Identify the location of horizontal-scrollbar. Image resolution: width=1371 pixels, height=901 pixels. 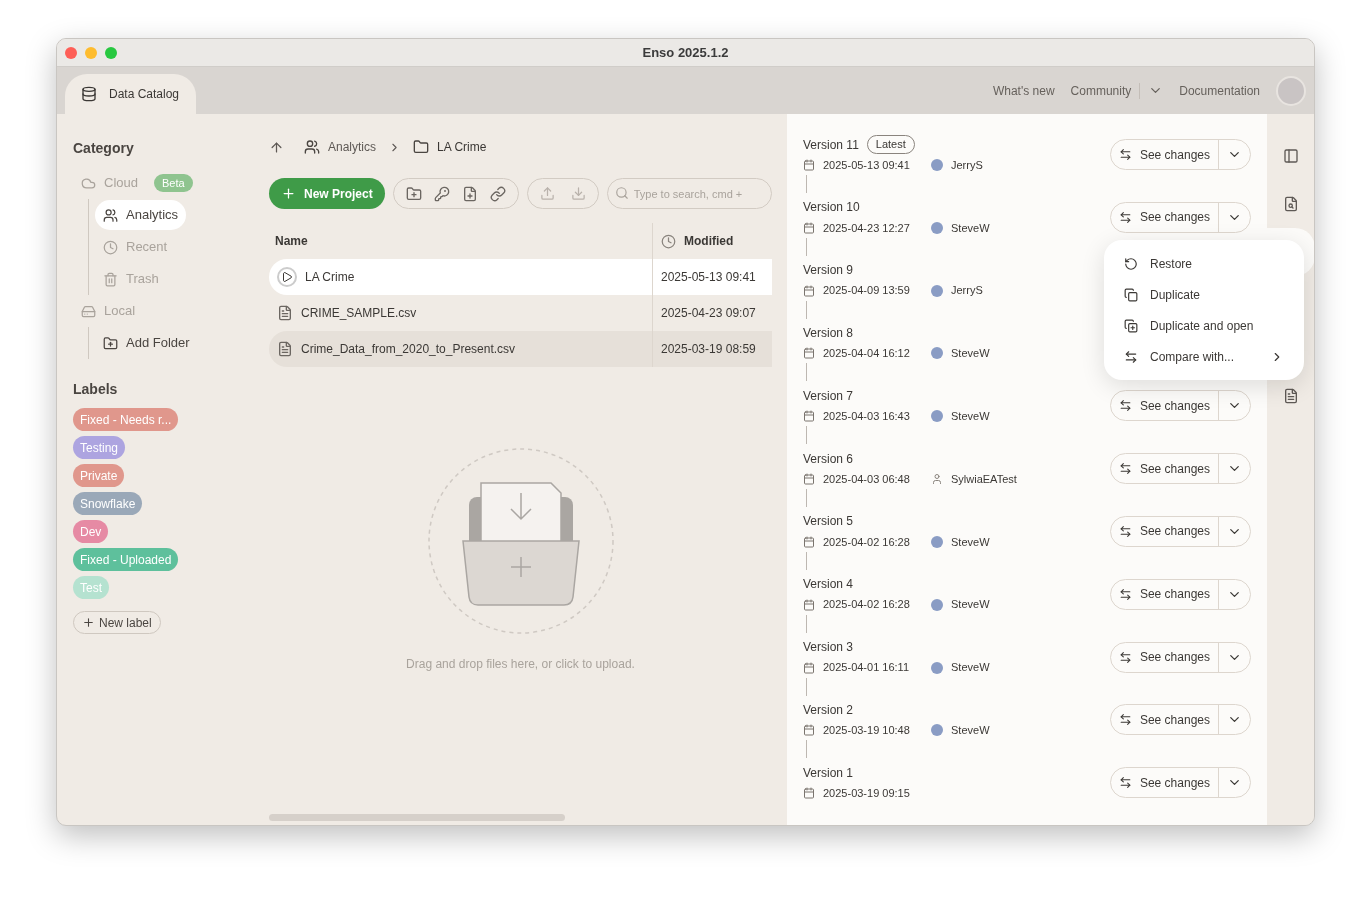
(417, 817).